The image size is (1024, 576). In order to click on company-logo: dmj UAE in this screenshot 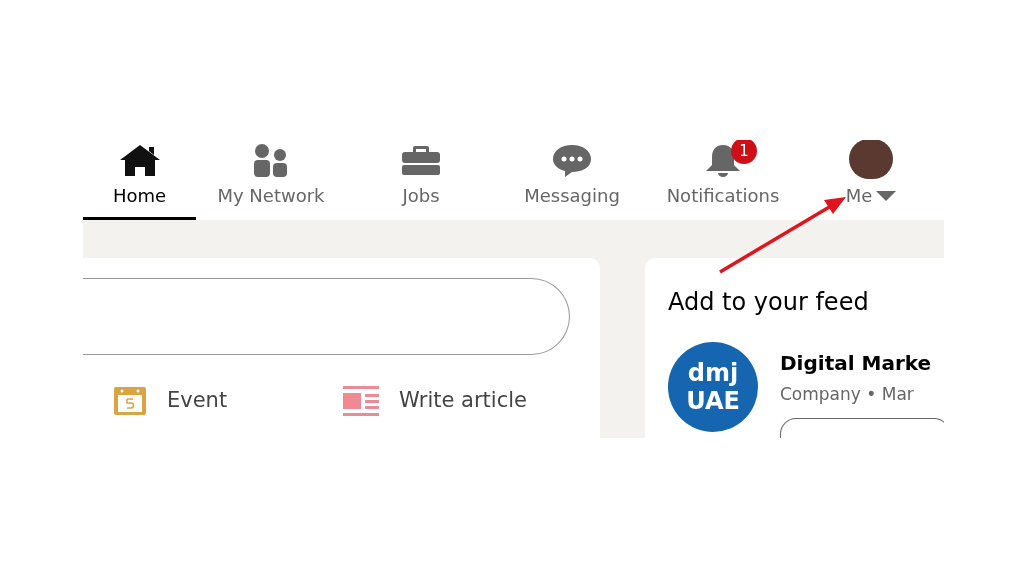, I will do `click(713, 387)`.